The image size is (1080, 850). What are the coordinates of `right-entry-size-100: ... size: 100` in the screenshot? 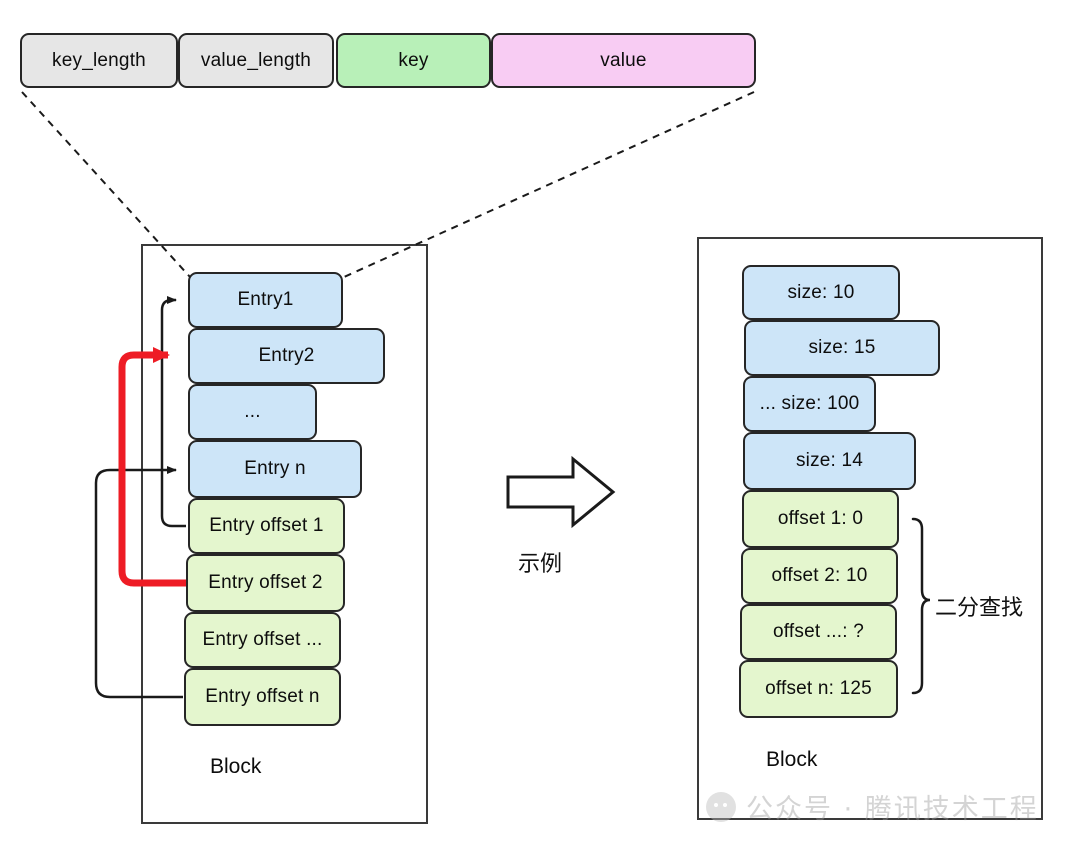 It's located at (809, 404).